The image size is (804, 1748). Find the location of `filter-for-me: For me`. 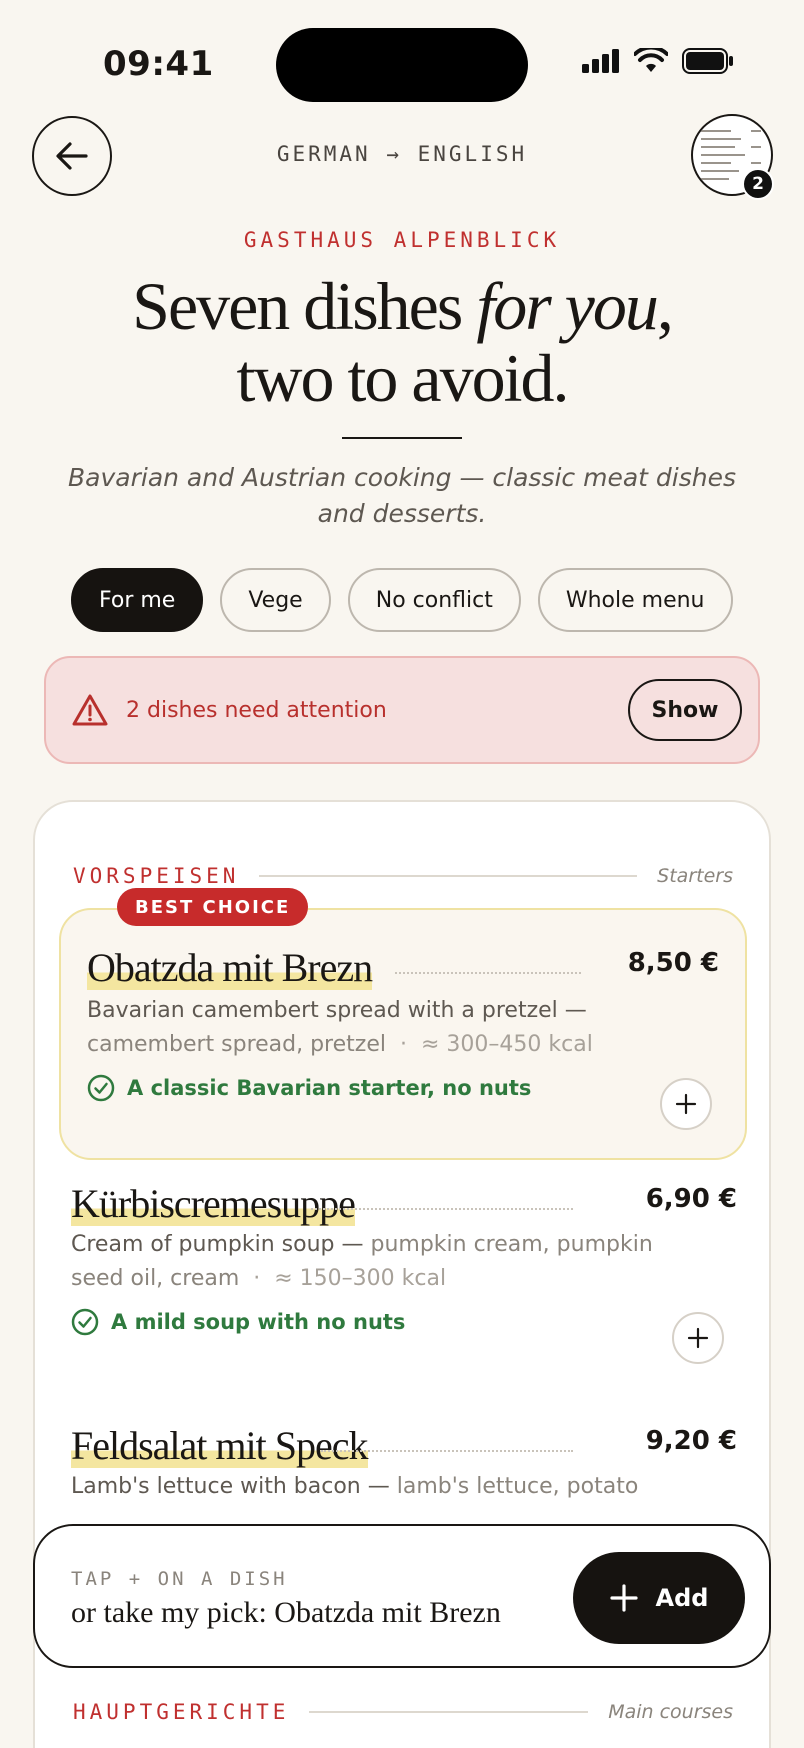

filter-for-me: For me is located at coordinates (137, 600).